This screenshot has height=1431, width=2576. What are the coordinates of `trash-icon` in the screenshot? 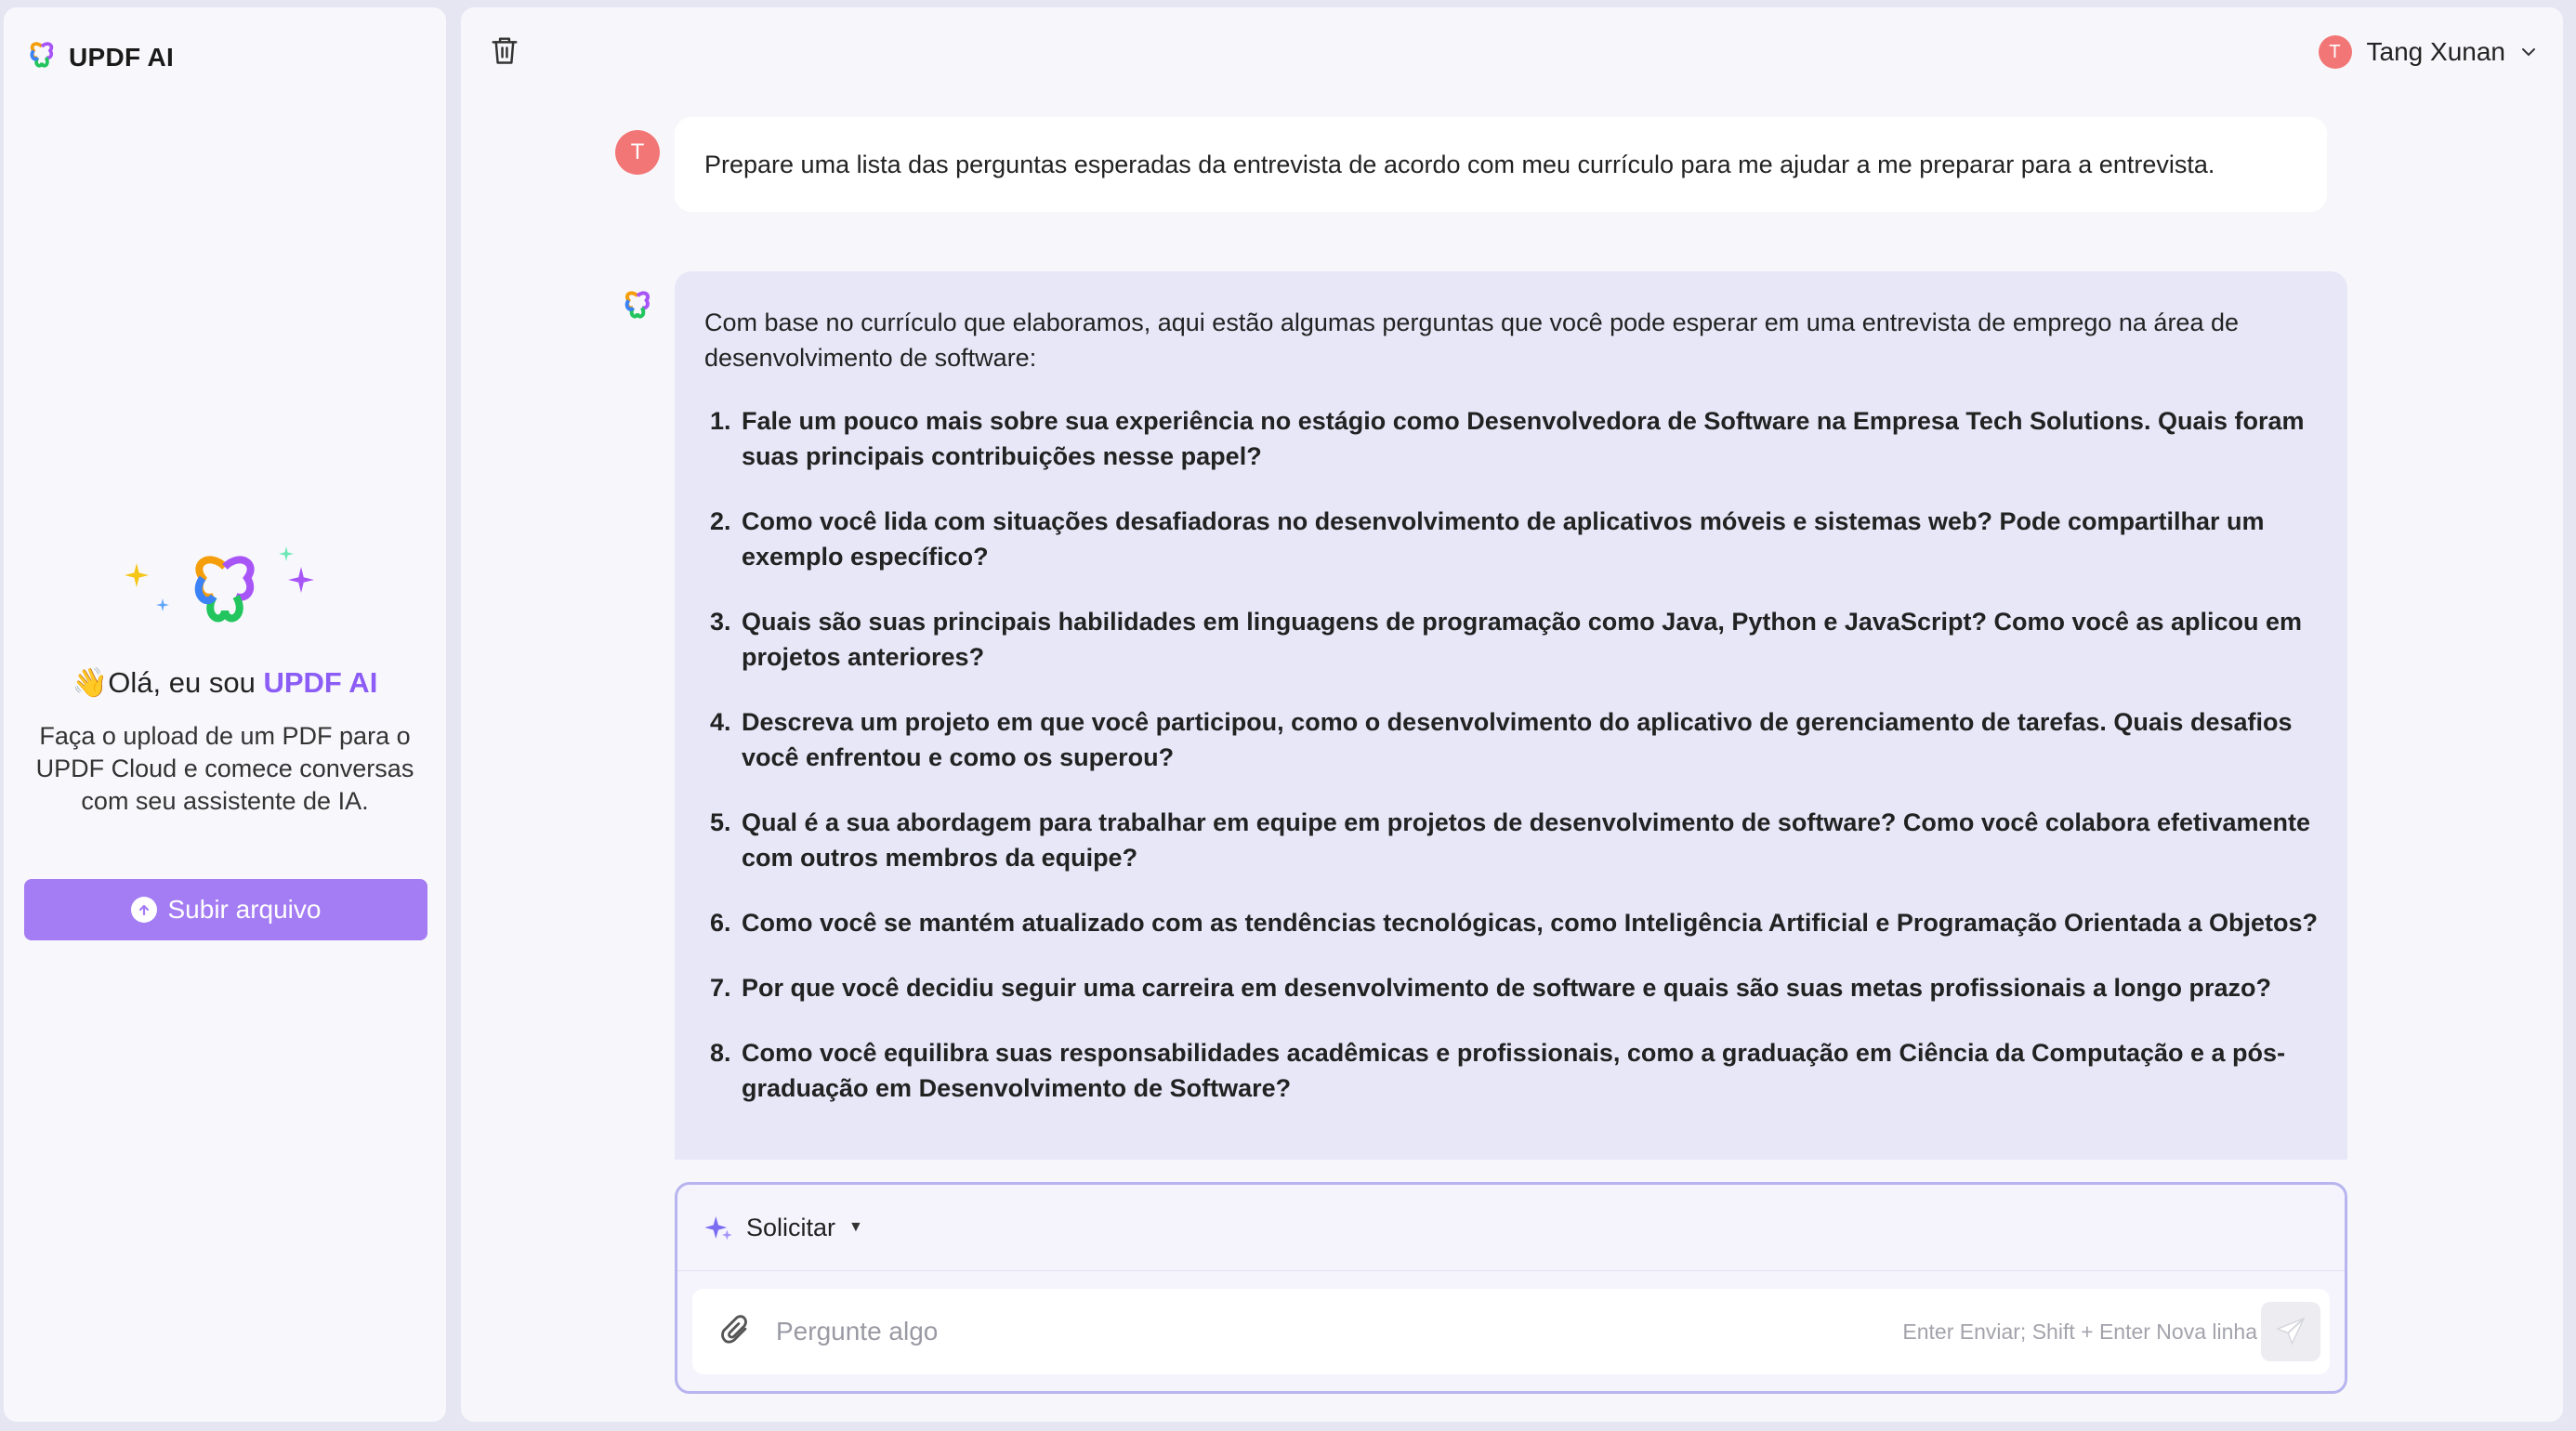 It's located at (505, 50).